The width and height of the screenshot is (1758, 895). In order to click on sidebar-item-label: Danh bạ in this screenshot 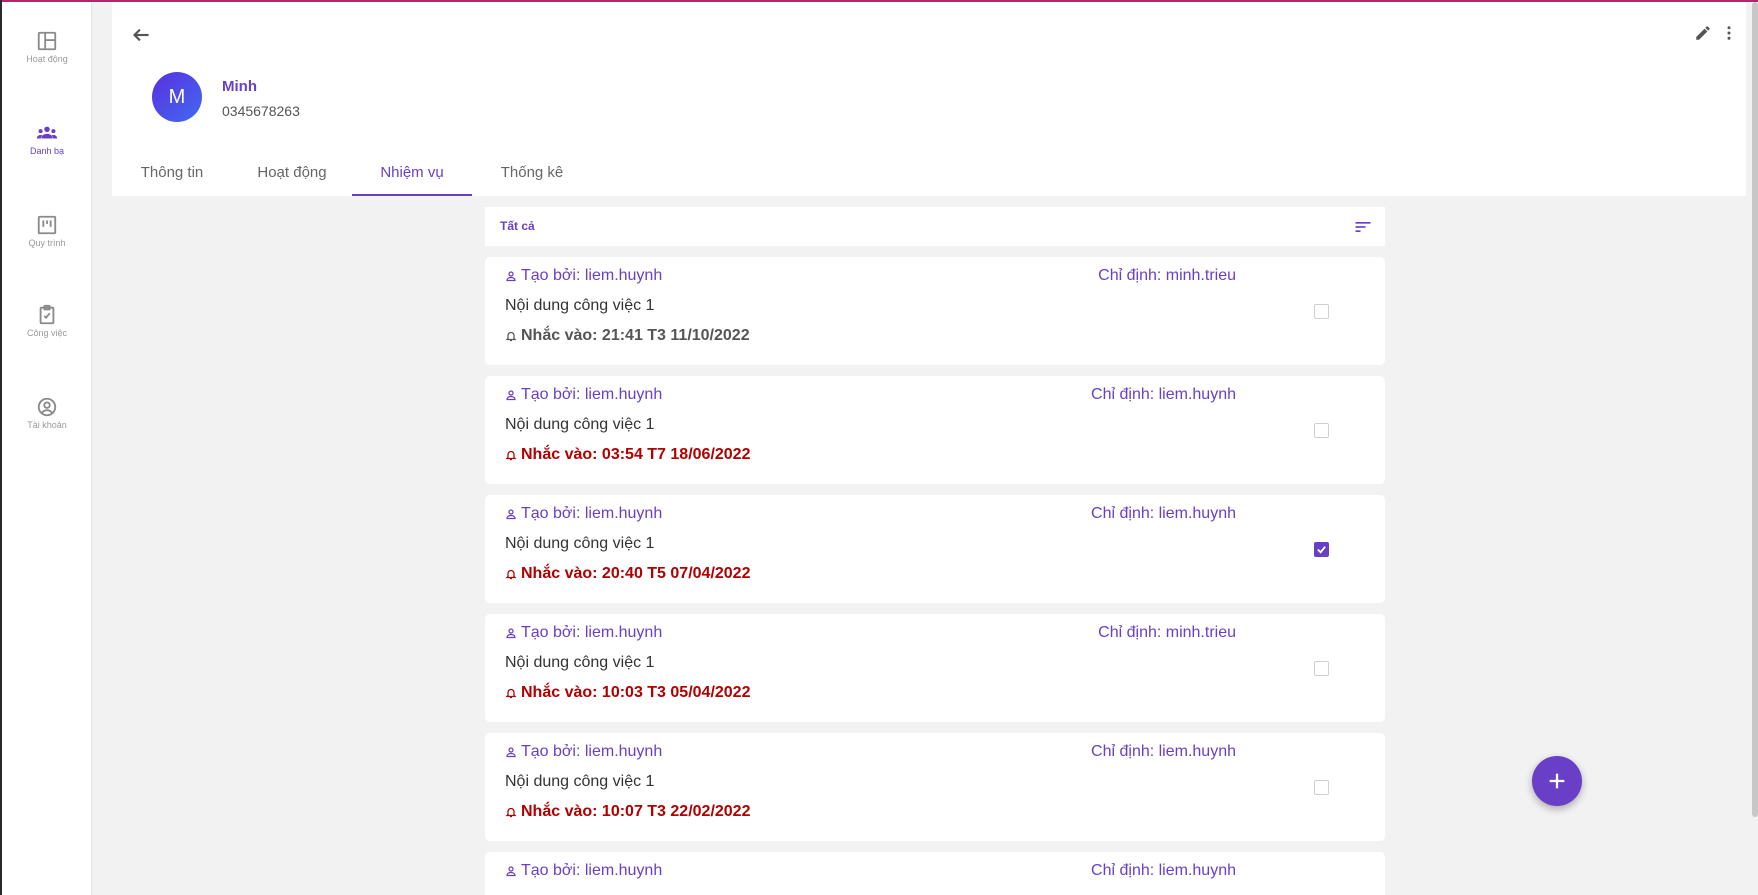, I will do `click(47, 151)`.